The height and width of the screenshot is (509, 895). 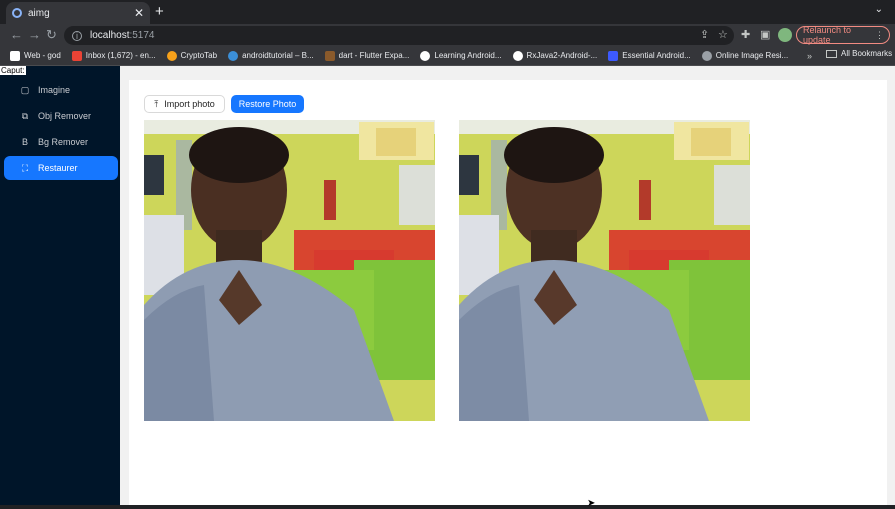 What do you see at coordinates (704, 34) in the screenshot?
I see `share-icon: ⇪` at bounding box center [704, 34].